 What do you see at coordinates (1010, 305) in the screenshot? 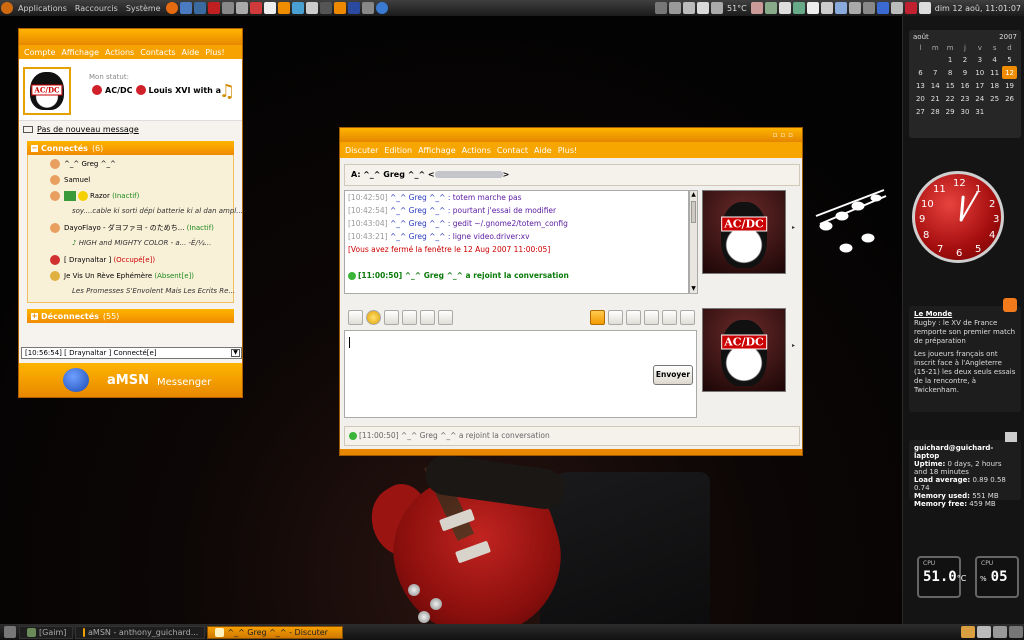
I see `rss-icon` at bounding box center [1010, 305].